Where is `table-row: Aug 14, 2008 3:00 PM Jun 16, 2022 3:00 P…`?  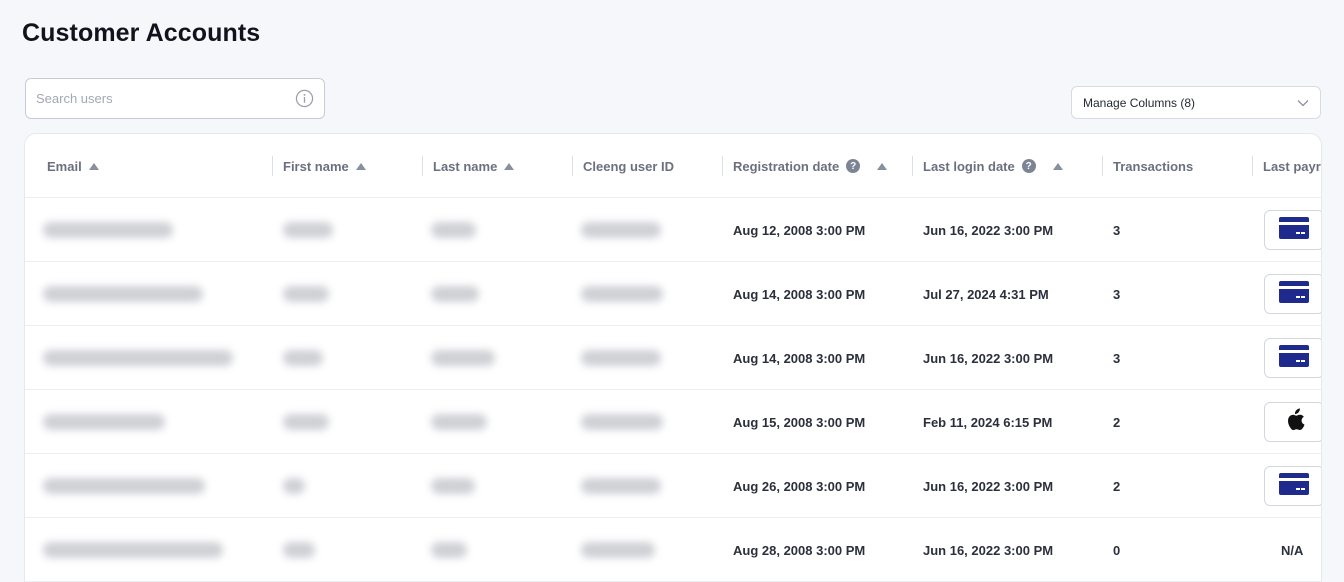
table-row: Aug 14, 2008 3:00 PM Jun 16, 2022 3:00 P… is located at coordinates (673, 358).